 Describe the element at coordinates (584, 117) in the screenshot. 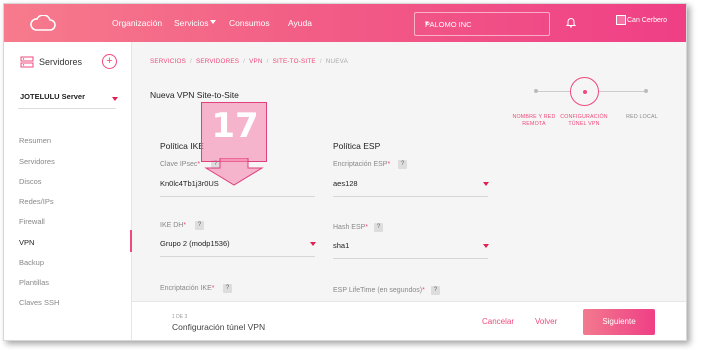

I see `step-label-2-line1: CONFIGURACIÓN` at that location.